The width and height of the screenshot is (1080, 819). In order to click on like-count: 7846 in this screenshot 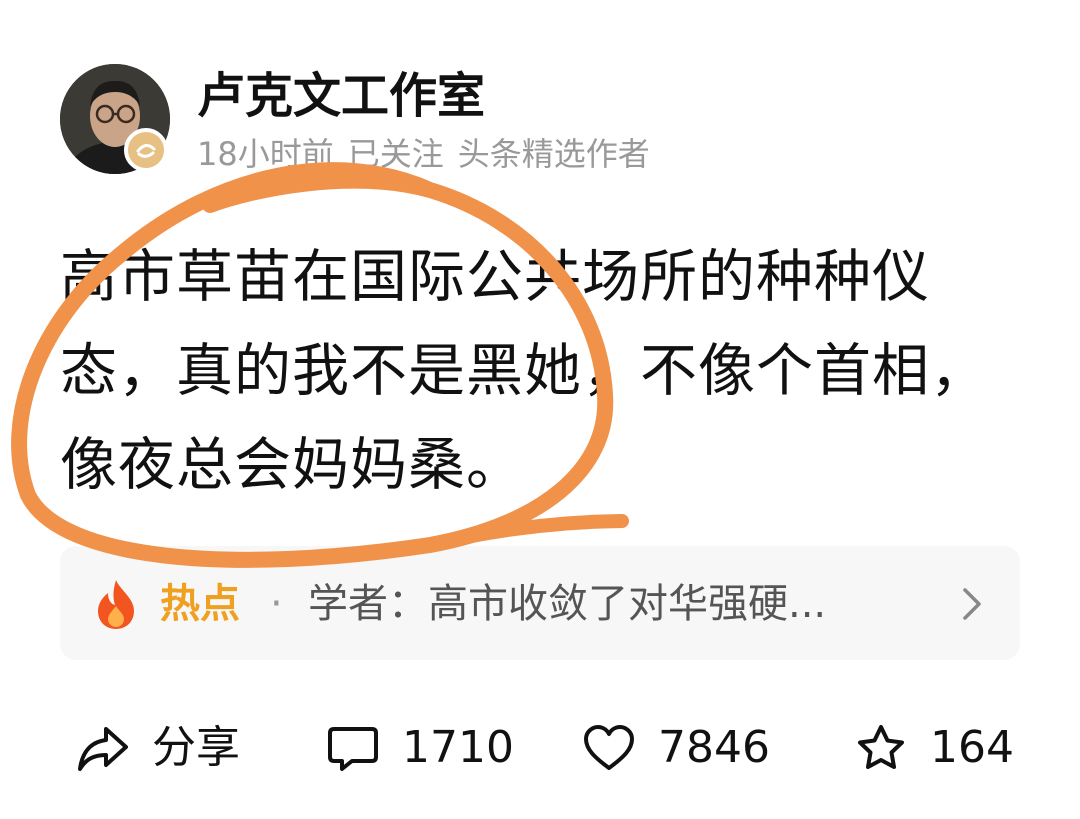, I will do `click(714, 747)`.